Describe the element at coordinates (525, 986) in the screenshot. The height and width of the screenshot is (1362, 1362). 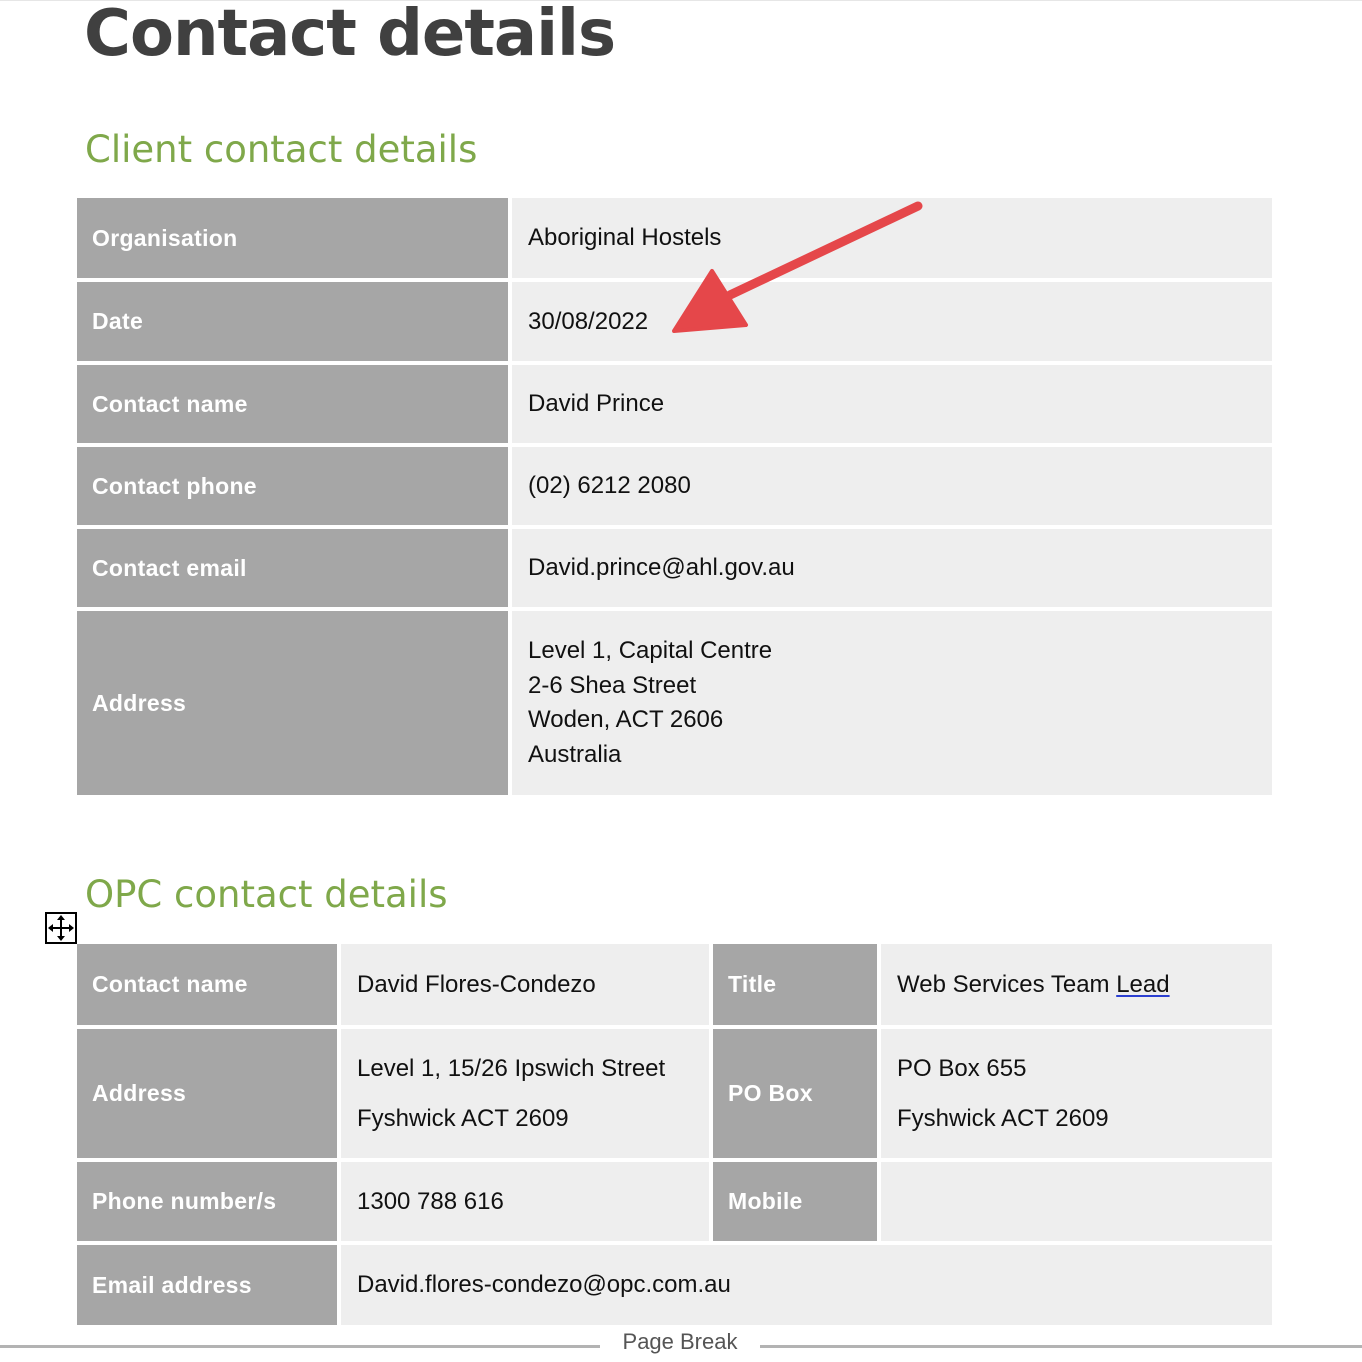
I see `opc-contact-name-value: David Flores-Condezo` at that location.